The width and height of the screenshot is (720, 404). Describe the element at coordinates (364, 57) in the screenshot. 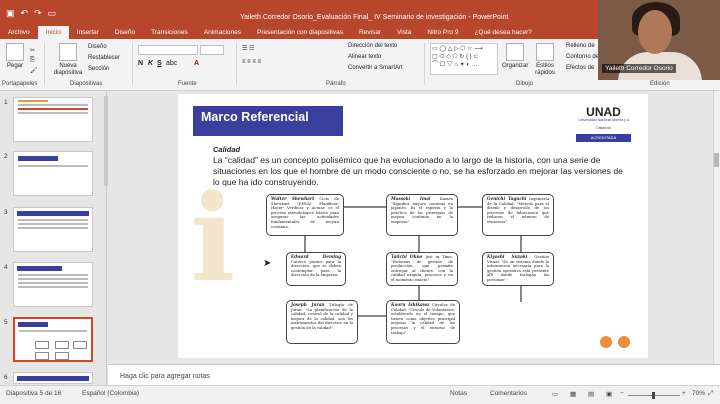

I see `align-text-button: Alinear texto` at that location.